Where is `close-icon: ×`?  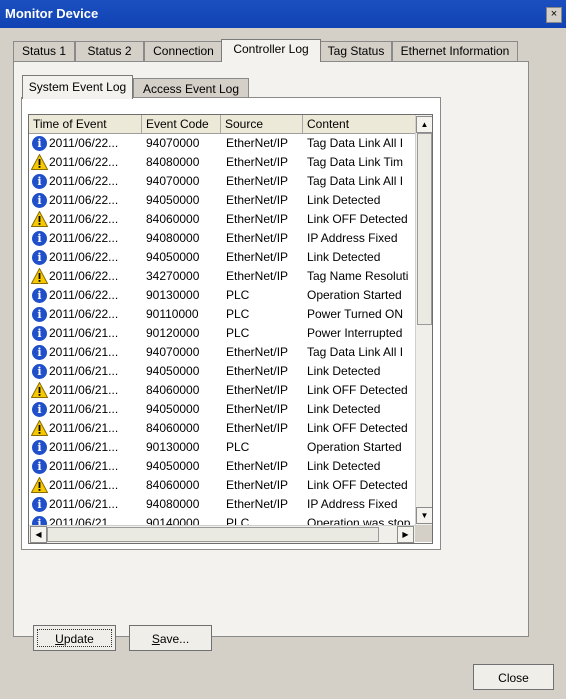
close-icon: × is located at coordinates (554, 15).